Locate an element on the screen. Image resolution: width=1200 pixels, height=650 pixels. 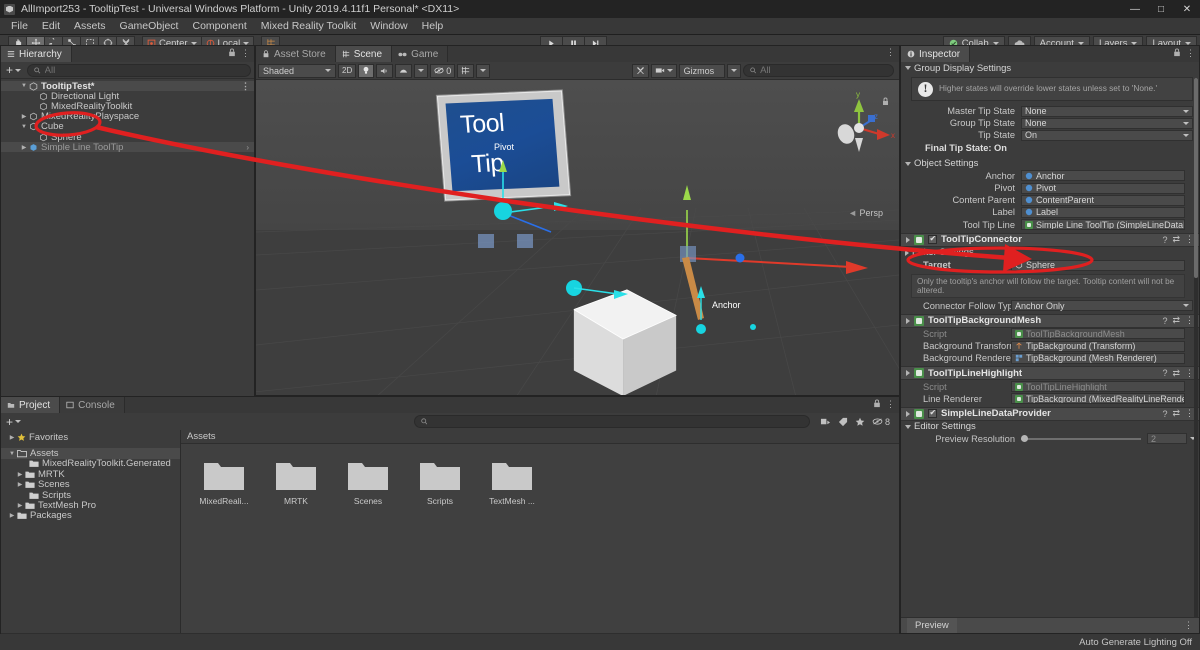
projection-label: ◄ Persp is located at coordinates (865, 213).